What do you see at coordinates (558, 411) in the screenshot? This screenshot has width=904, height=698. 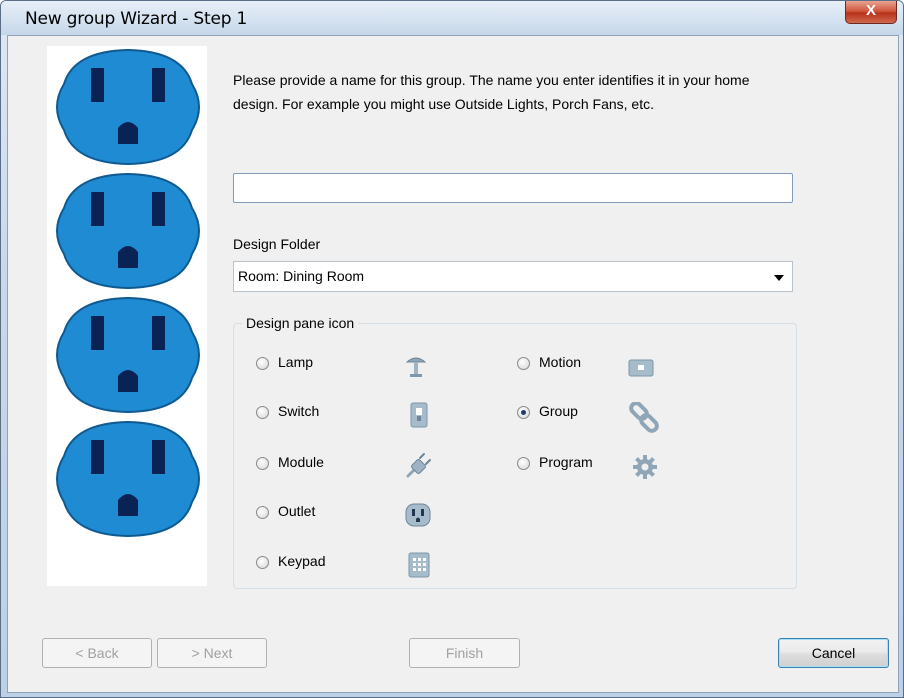 I see `group-option-label: Group` at bounding box center [558, 411].